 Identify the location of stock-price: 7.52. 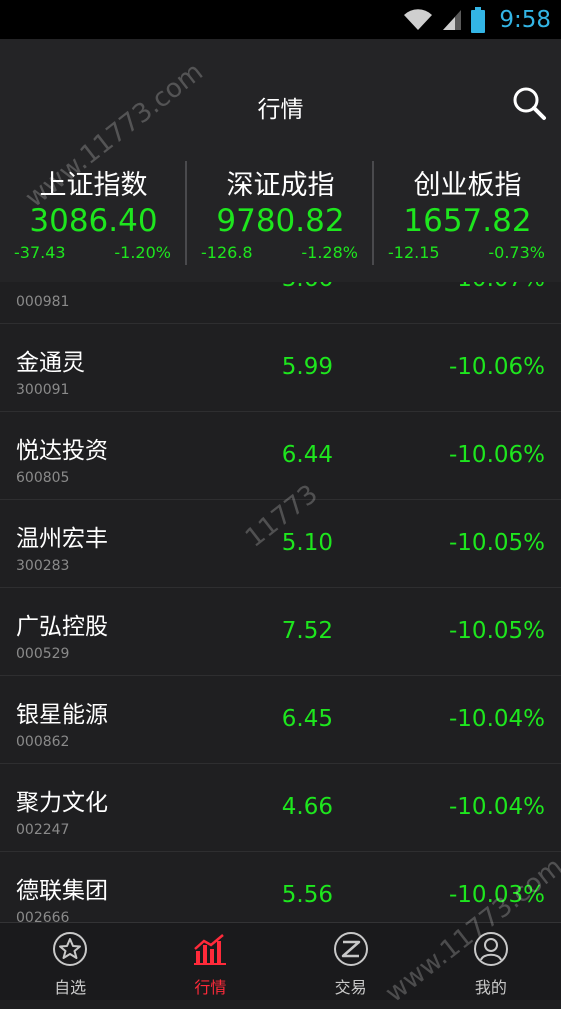
(307, 631).